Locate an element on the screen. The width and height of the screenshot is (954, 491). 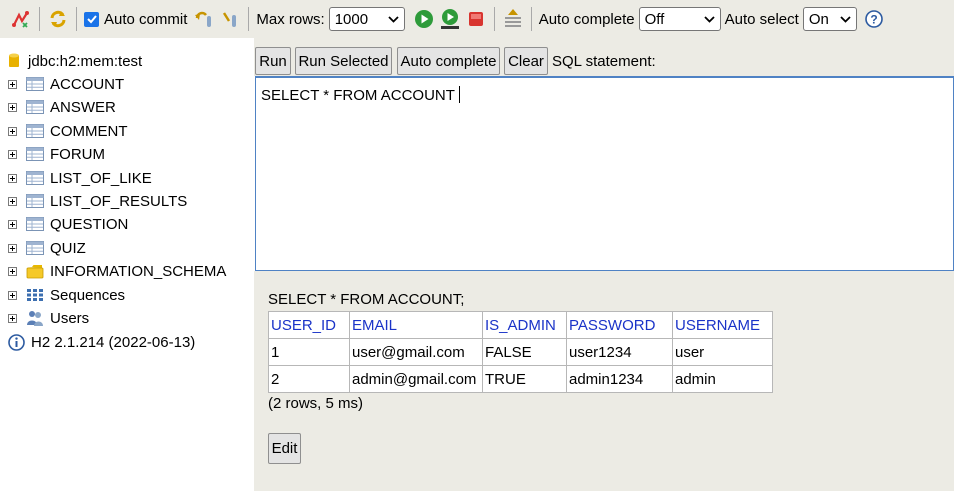
auto-select-value: On is located at coordinates (818, 19).